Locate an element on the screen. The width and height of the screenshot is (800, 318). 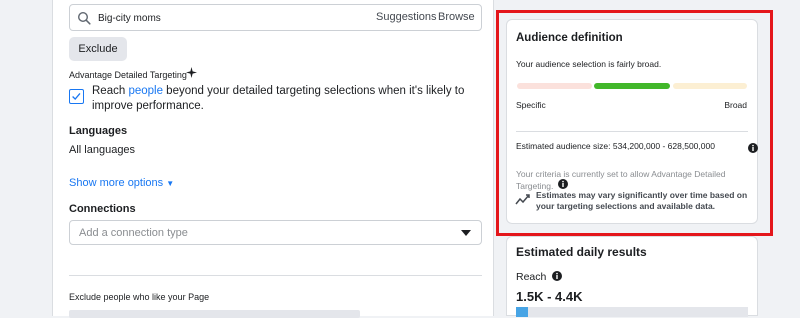
reach-text-start: Reach is located at coordinates (110, 91).